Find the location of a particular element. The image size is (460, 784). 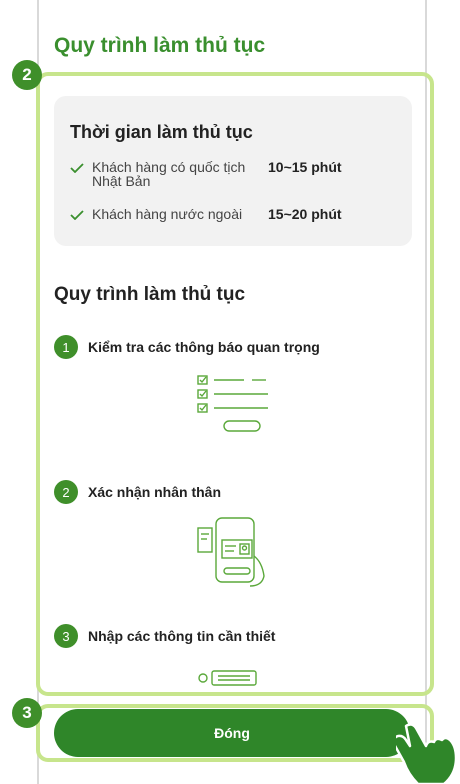

step-label: Kiểm tra các thông báo quan trọng is located at coordinates (204, 347).